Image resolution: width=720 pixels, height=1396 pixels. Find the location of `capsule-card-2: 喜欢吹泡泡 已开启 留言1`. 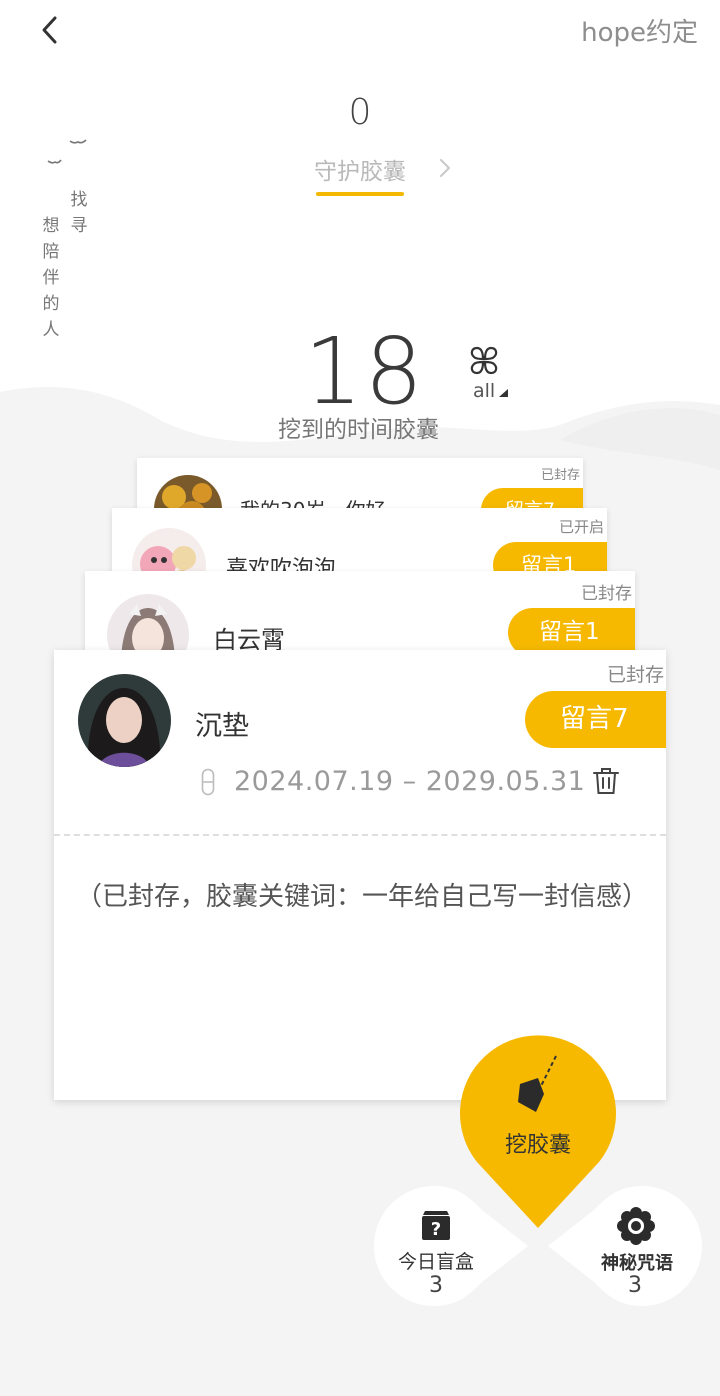

capsule-card-2: 喜欢吹泡泡 已开启 留言1 is located at coordinates (359, 541).